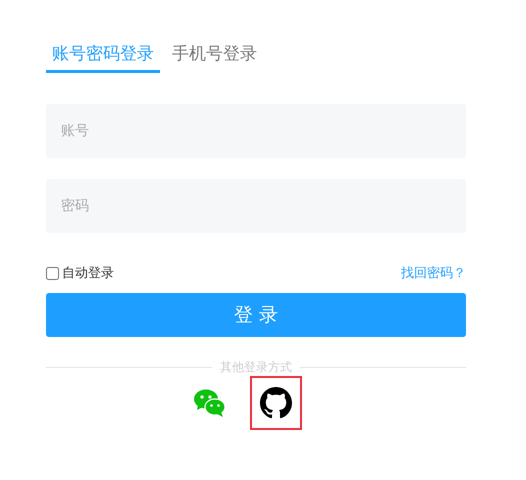 The image size is (526, 480). I want to click on cat-logo-icon, so click(276, 403).